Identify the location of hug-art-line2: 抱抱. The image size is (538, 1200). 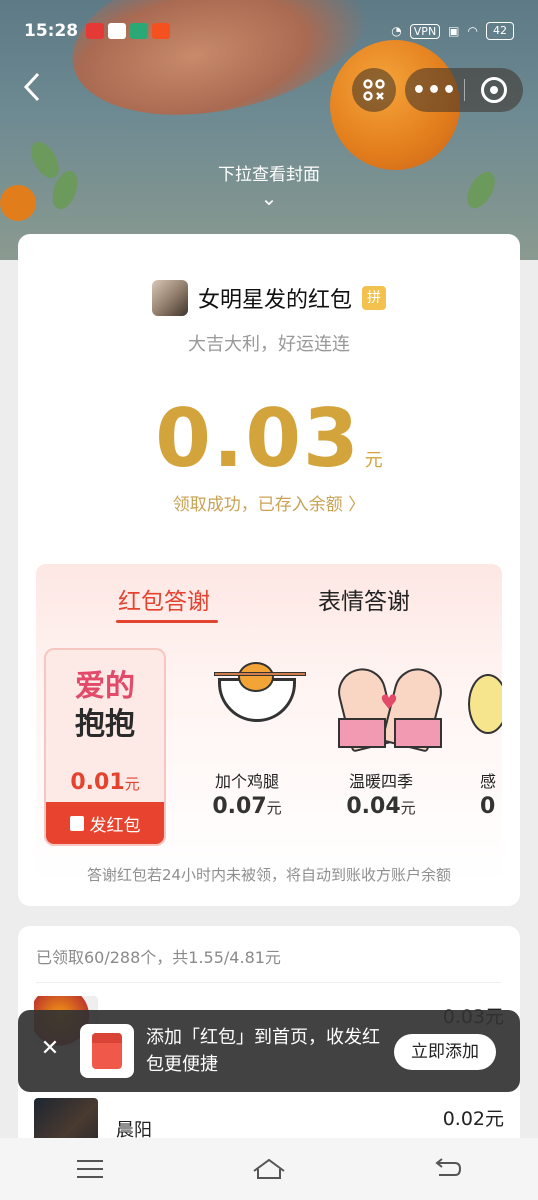
(105, 724).